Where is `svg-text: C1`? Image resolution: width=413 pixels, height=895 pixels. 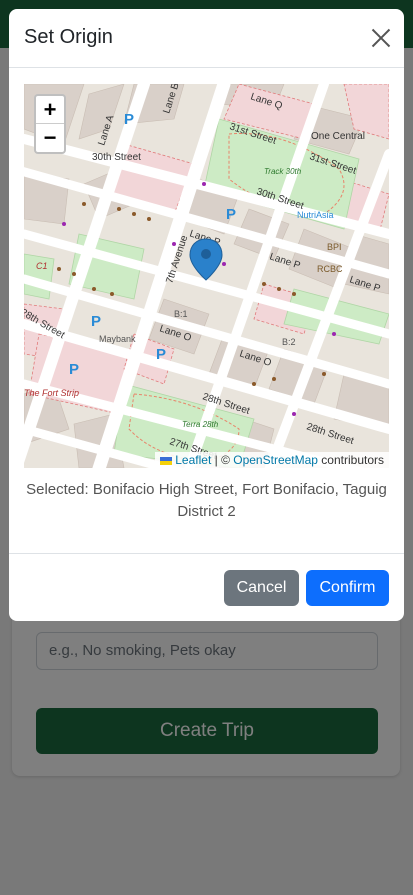
svg-text: C1 is located at coordinates (42, 266).